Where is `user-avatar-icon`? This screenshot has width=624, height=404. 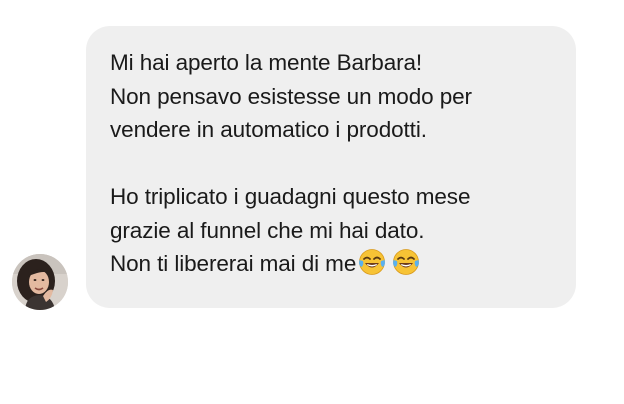 user-avatar-icon is located at coordinates (40, 282).